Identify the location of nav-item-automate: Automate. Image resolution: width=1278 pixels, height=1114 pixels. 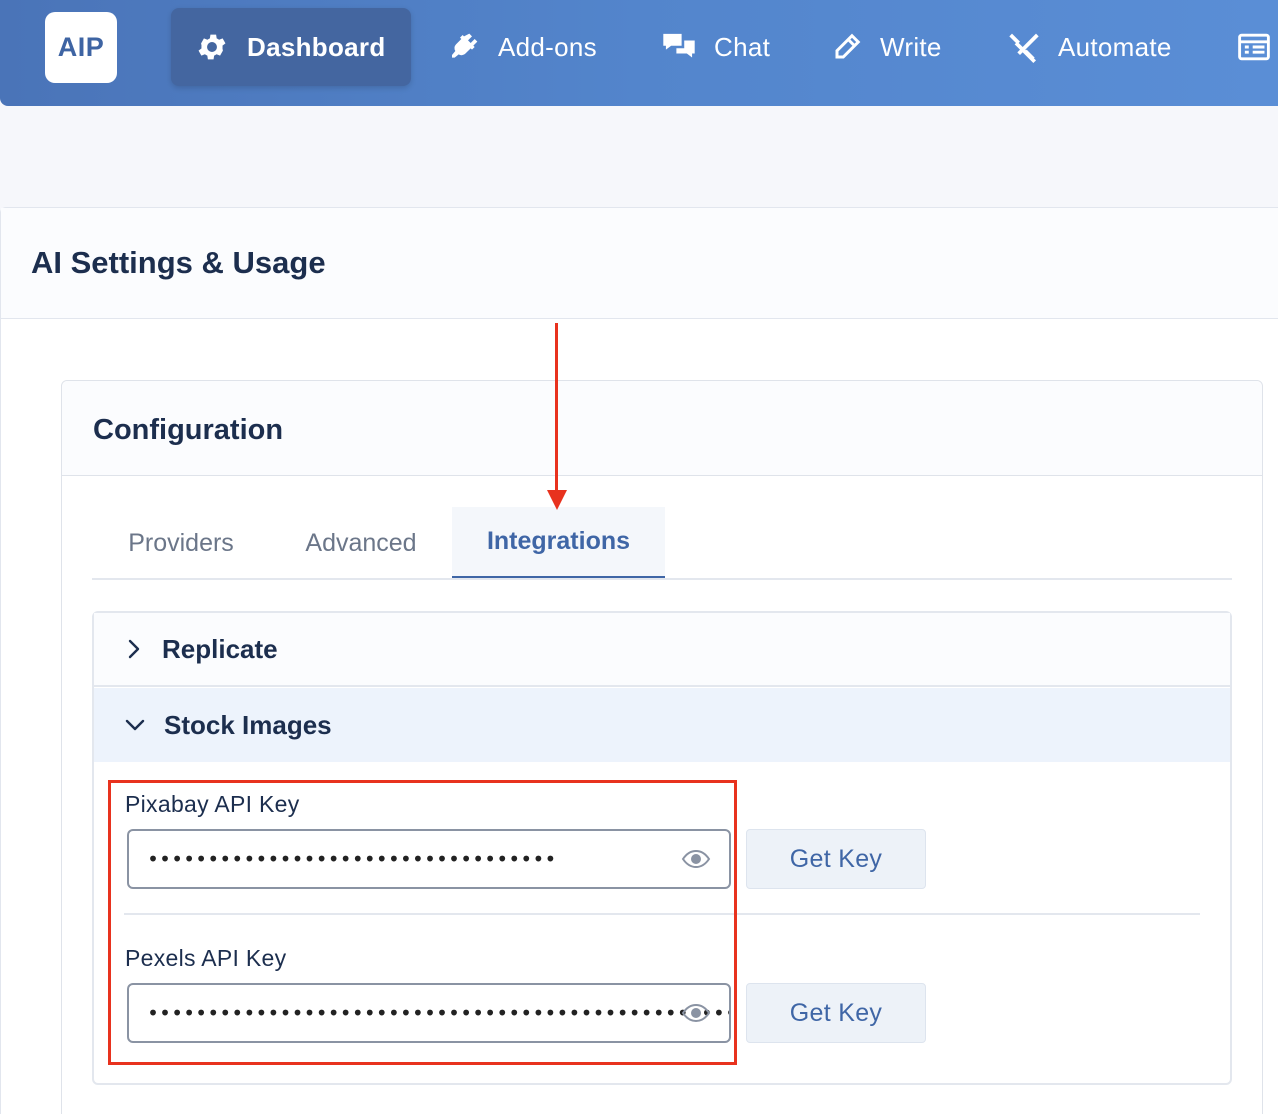
(1090, 47).